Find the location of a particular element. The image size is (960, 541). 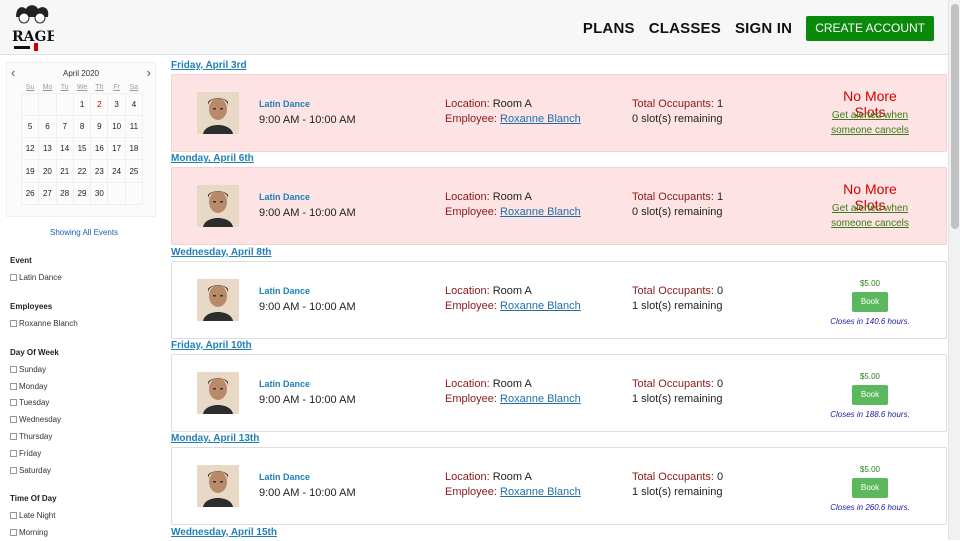

calendar-day: 18 is located at coordinates (134, 149).